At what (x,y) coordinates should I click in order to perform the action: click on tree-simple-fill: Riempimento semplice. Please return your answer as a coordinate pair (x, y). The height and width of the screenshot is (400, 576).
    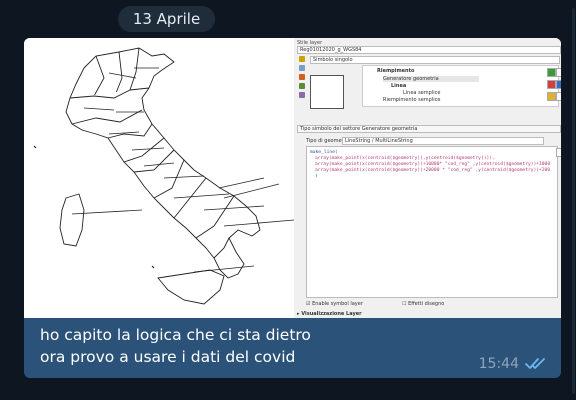
    Looking at the image, I should click on (411, 100).